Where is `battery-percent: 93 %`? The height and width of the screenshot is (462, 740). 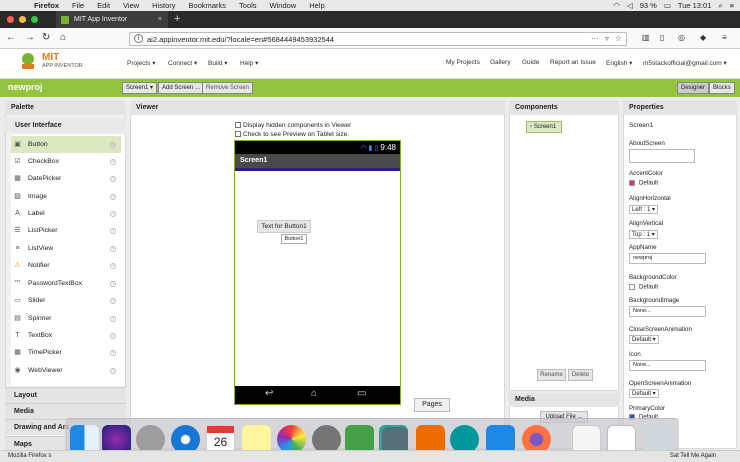
battery-percent: 93 % is located at coordinates (648, 5).